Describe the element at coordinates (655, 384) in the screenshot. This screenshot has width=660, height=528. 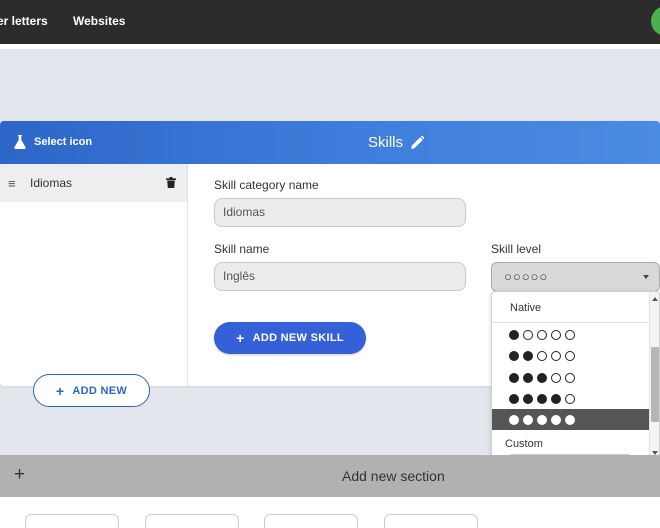
I see `scroll-thumb` at that location.